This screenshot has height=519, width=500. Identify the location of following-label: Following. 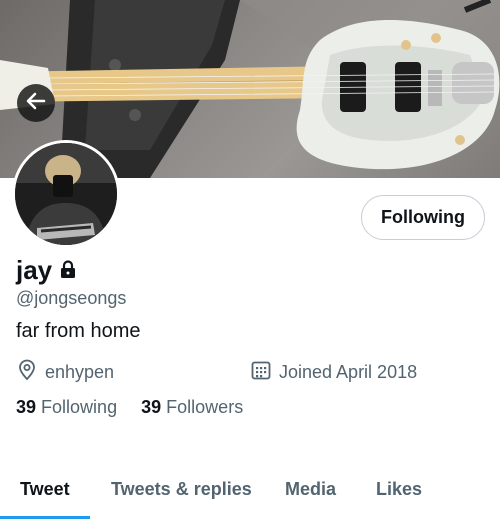
(79, 407).